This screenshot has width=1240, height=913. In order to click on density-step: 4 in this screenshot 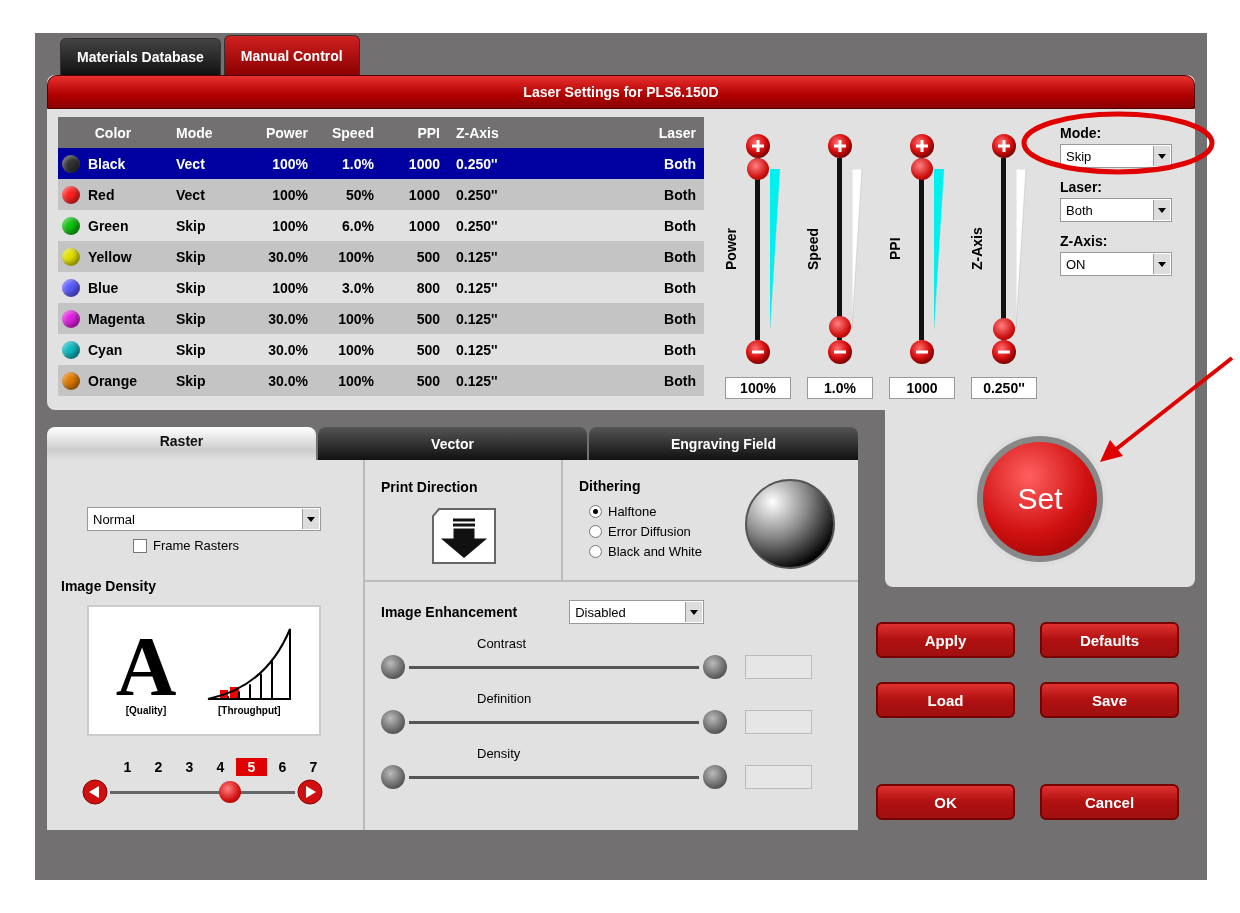, I will do `click(220, 767)`.